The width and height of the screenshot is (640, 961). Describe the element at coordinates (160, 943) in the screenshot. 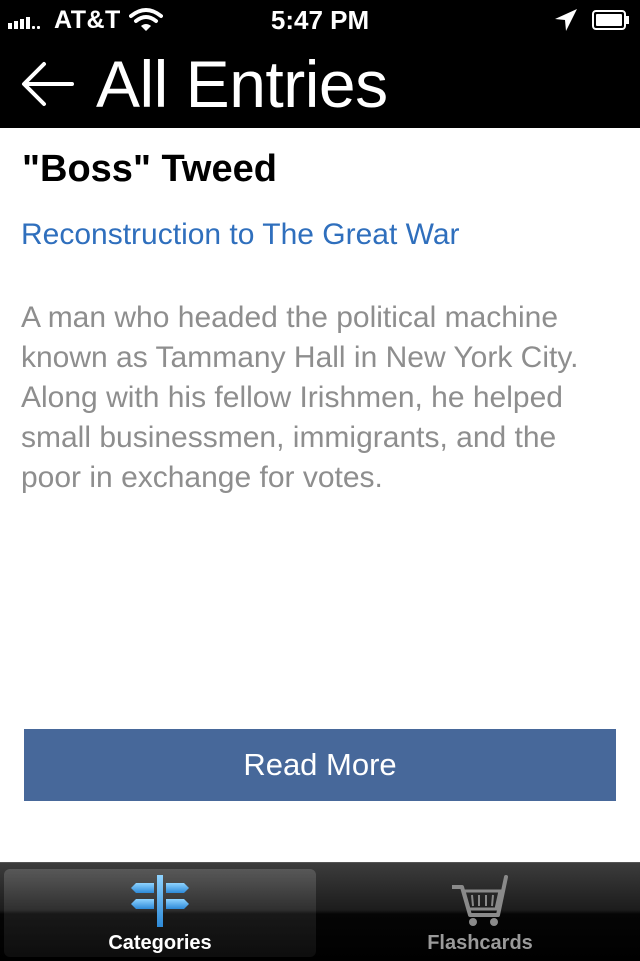

I see `tab-categories-label: Categories` at that location.